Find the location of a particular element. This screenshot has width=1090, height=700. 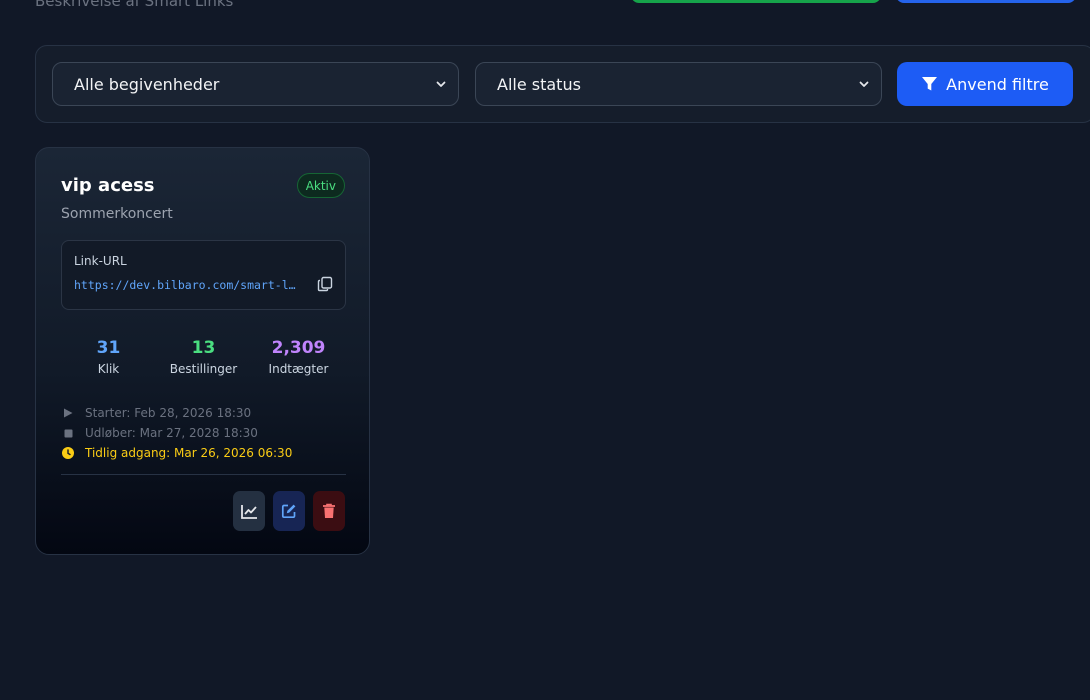

expire-date-row: Udløber: Mar 27, 2028 18:30 is located at coordinates (176, 433).